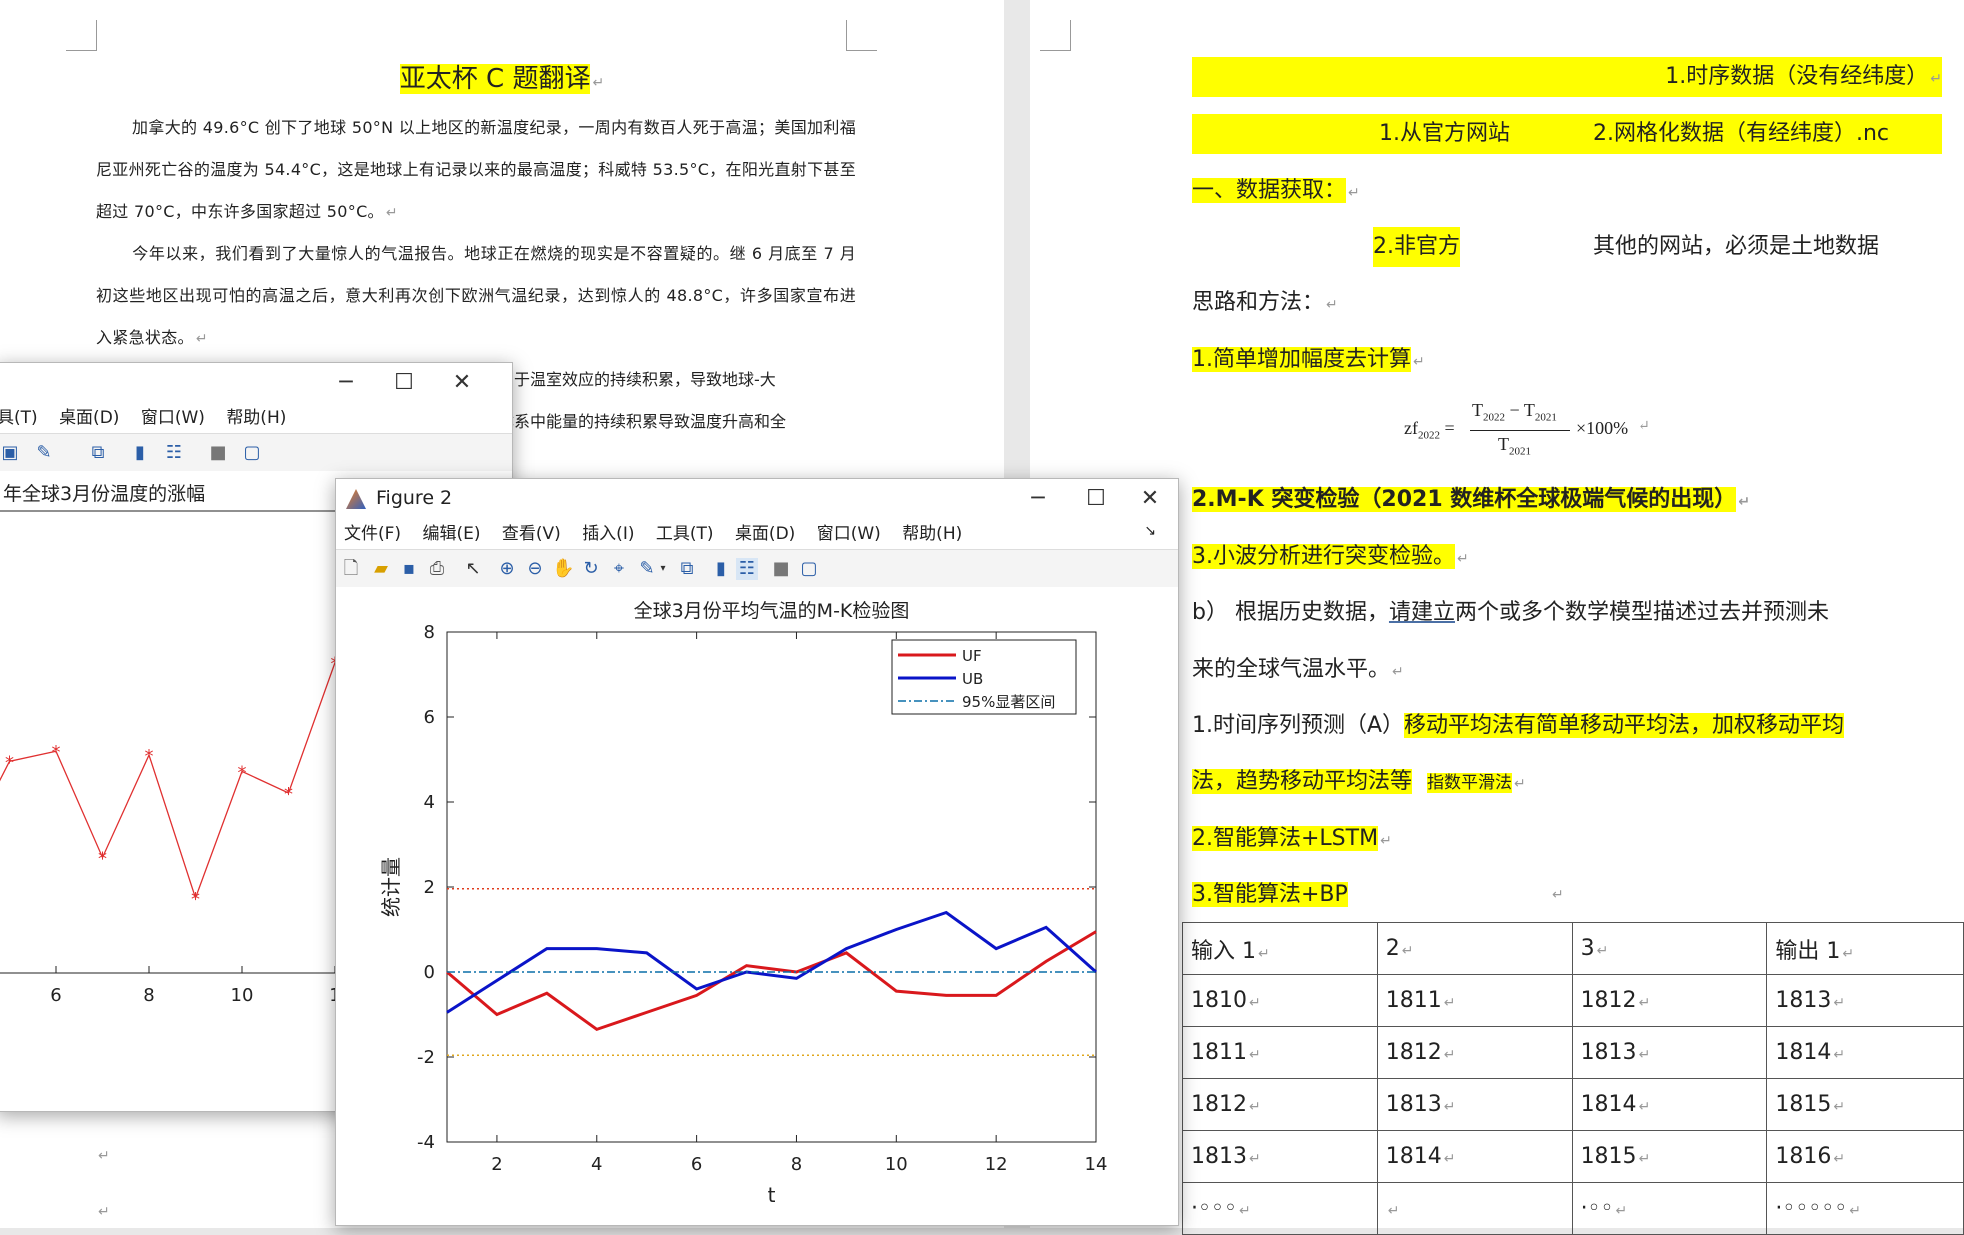 This screenshot has width=1964, height=1235. I want to click on line-text: 法，趋势移动平均法等, so click(1302, 781).